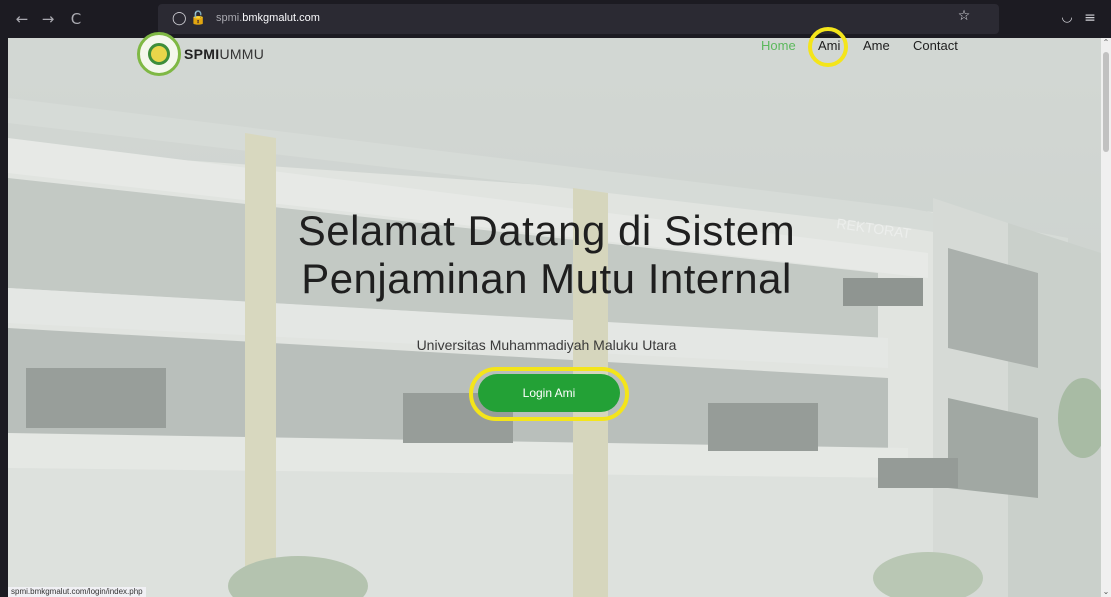 The height and width of the screenshot is (597, 1111). What do you see at coordinates (876, 48) in the screenshot?
I see `nav-ame: Ame` at bounding box center [876, 48].